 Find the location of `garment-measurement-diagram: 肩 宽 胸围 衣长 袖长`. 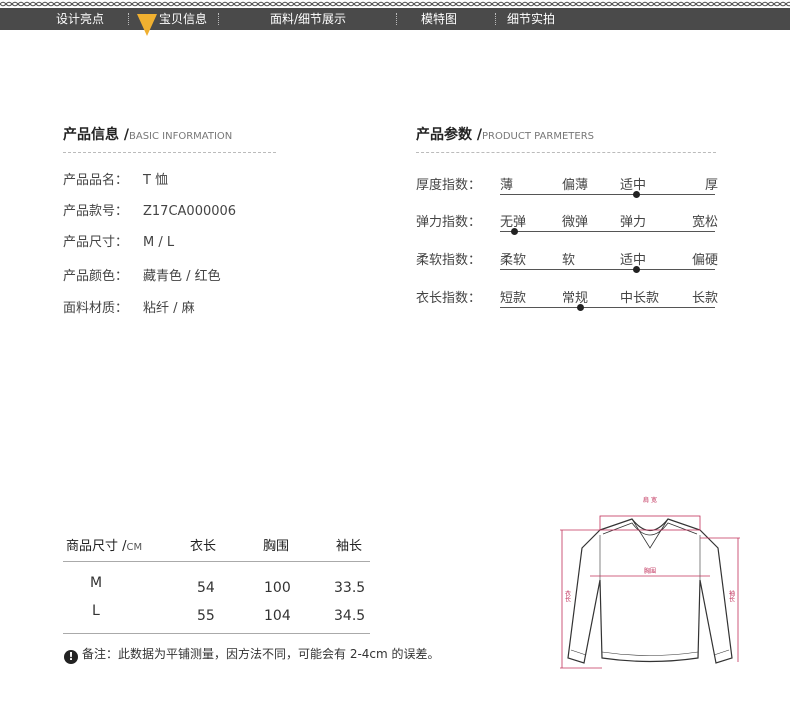

garment-measurement-diagram: 肩 宽 胸围 衣长 袖长 is located at coordinates (650, 582).